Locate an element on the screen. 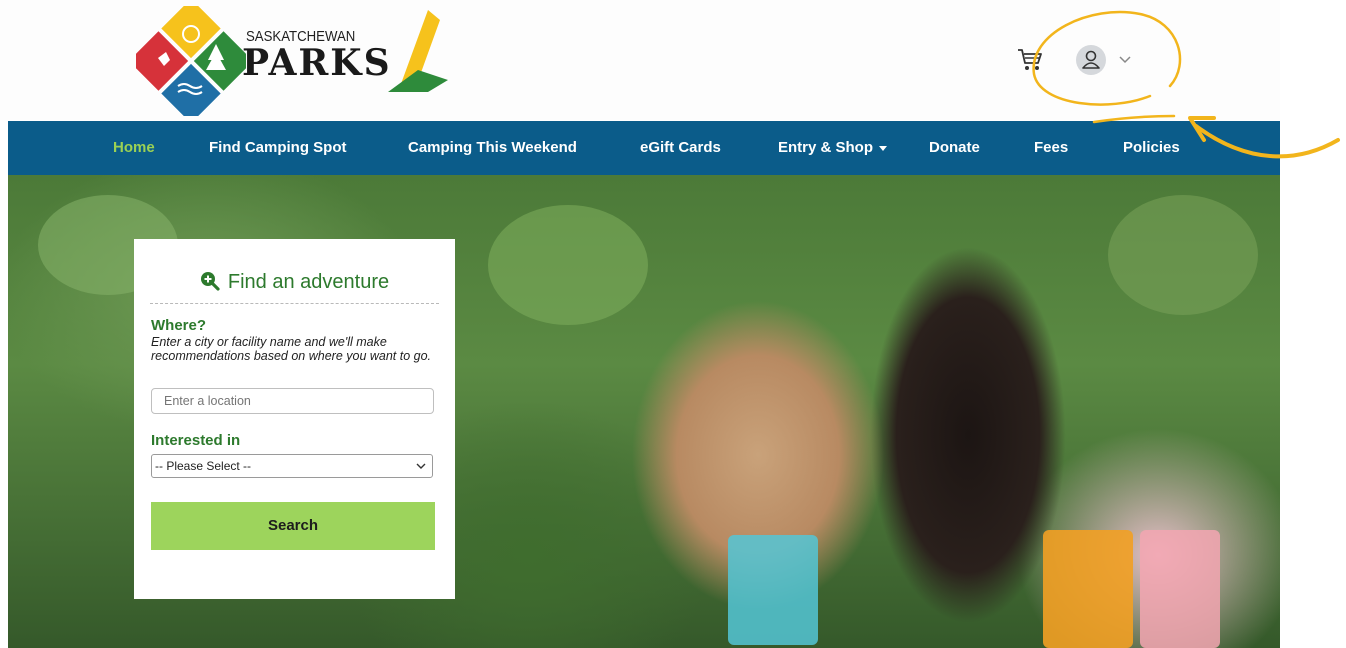 The height and width of the screenshot is (648, 1346). pink-cup is located at coordinates (1180, 589).